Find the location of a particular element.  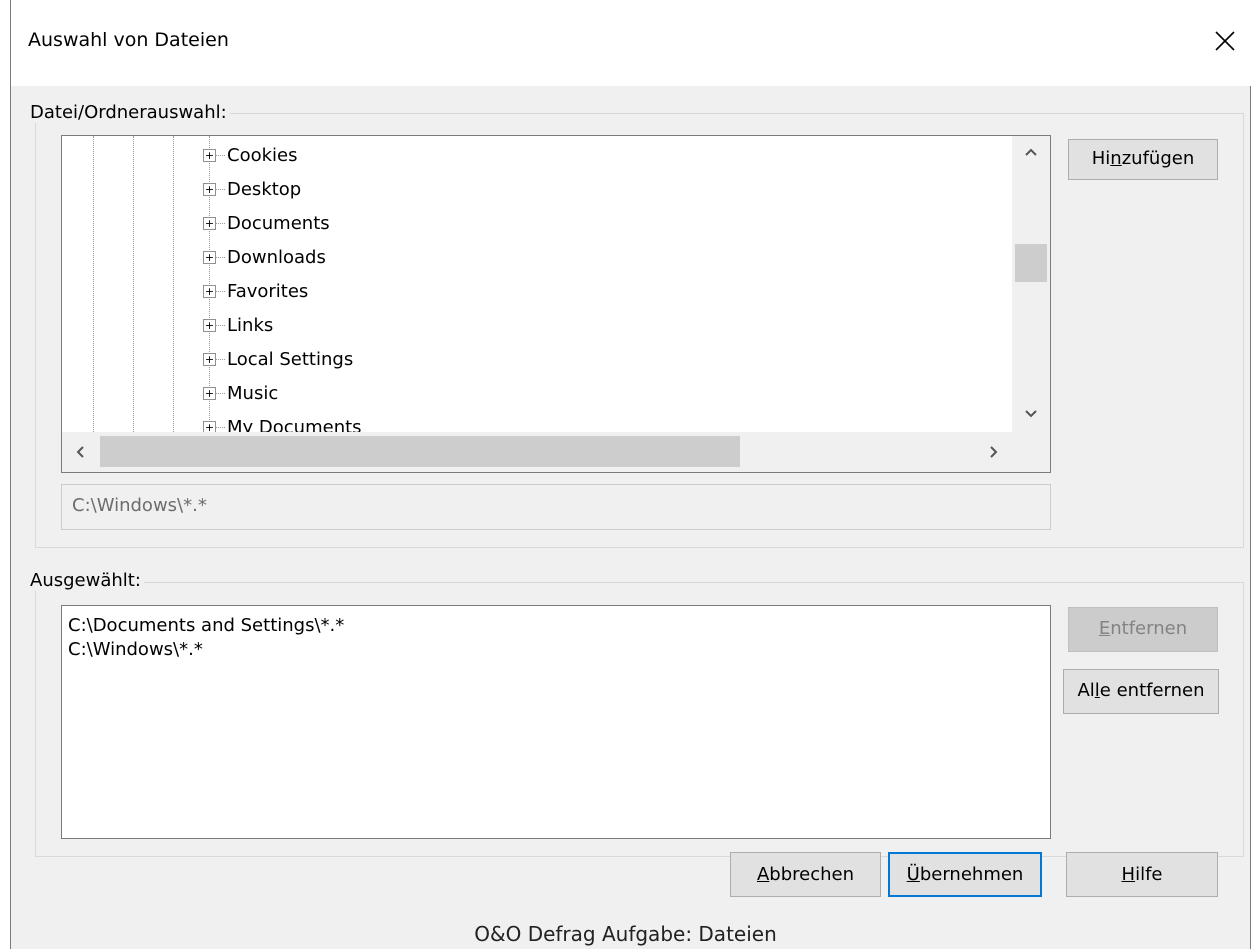

help-button-accesskey: H is located at coordinates (1128, 874).